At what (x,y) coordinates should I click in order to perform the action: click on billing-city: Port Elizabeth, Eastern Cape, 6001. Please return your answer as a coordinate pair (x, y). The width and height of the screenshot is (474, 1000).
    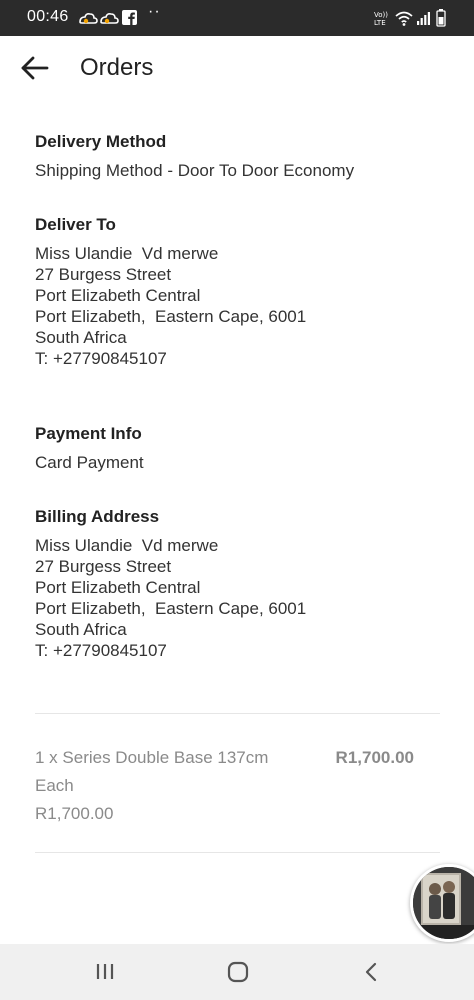
    Looking at the image, I should click on (171, 608).